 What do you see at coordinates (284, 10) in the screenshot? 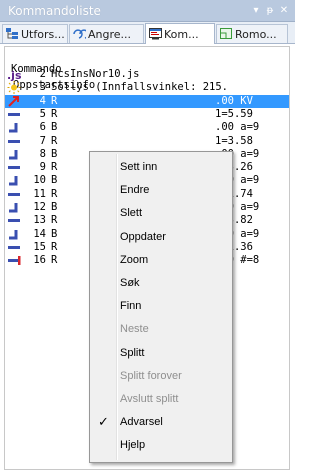
I see `close-icon: ✕` at bounding box center [284, 10].